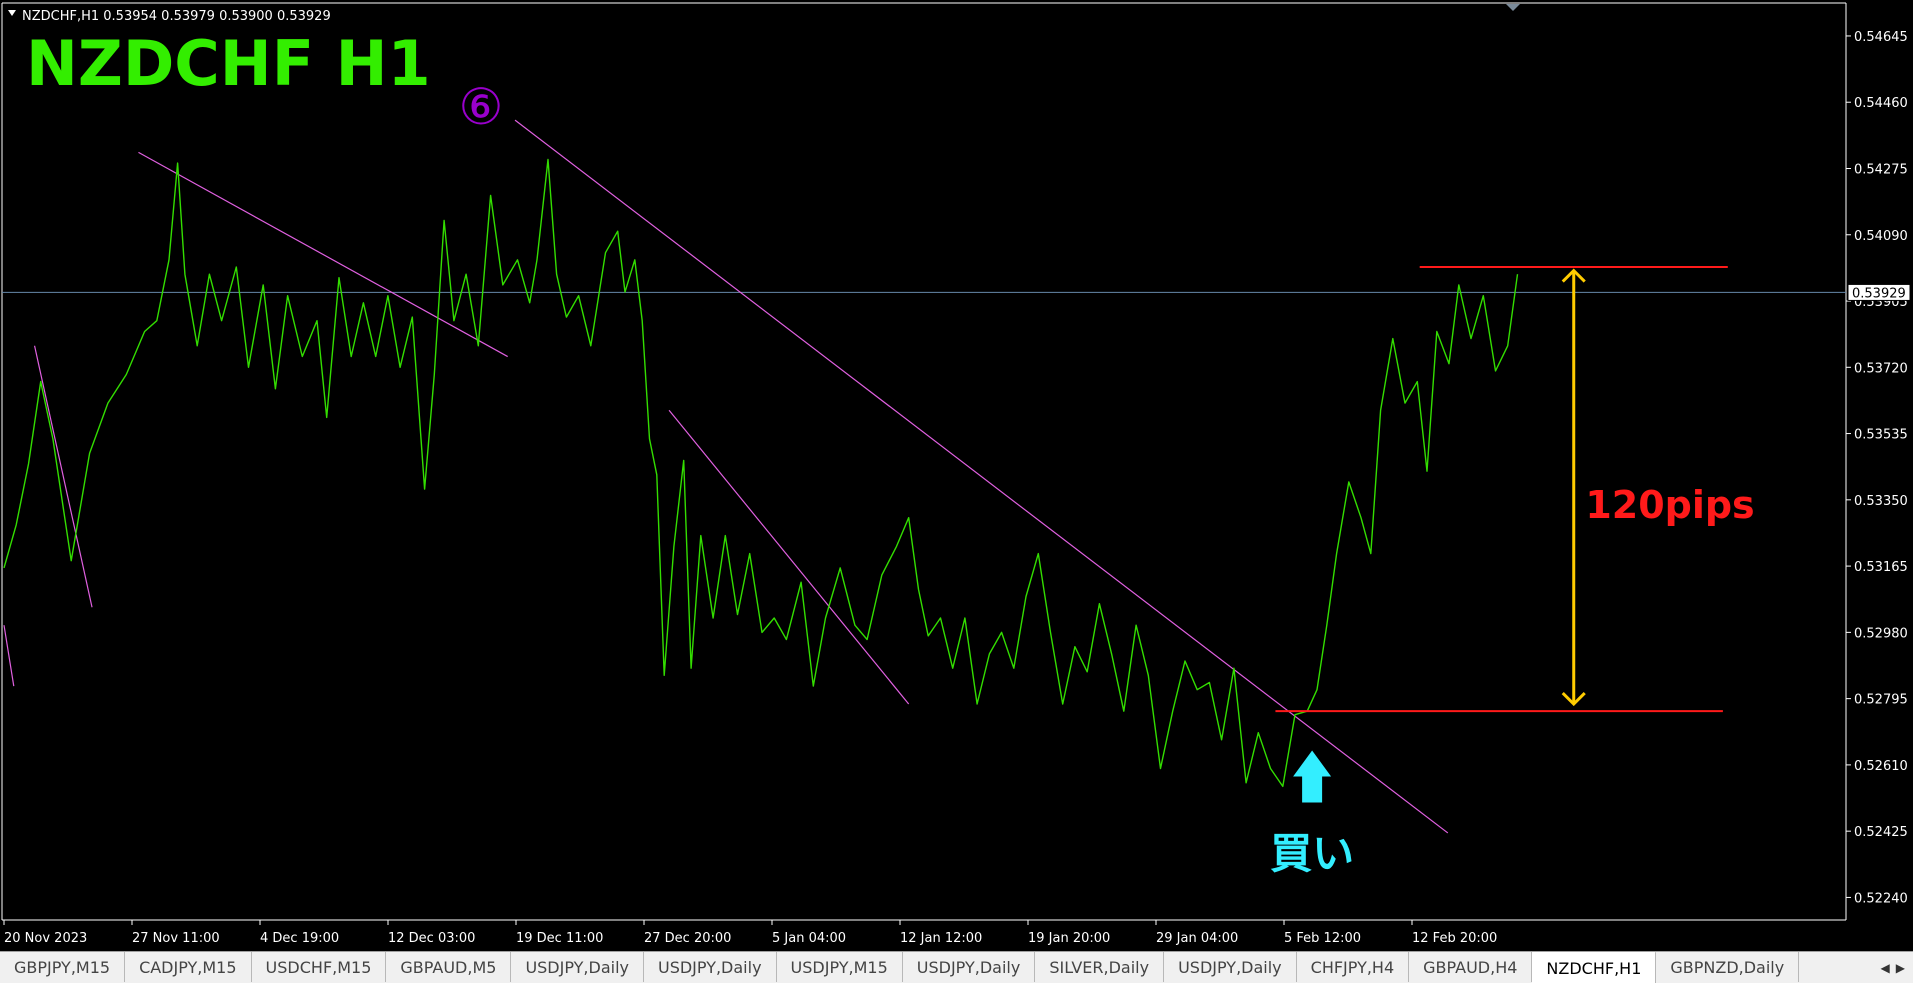 Image resolution: width=1913 pixels, height=983 pixels. I want to click on price-tick-label: 0.52795, so click(1881, 700).